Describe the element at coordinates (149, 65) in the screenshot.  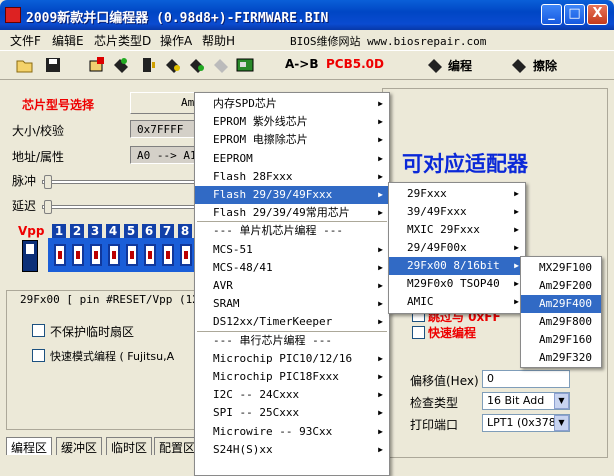
I see `chip-verify-icon` at that location.